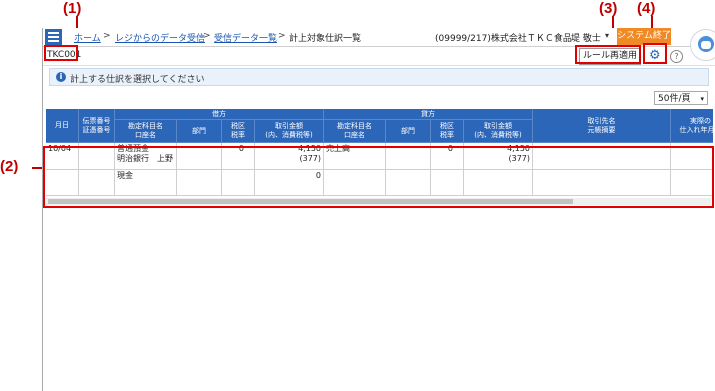 The image size is (715, 391). Describe the element at coordinates (692, 126) in the screenshot. I see `header-actual-date: 実際の仕入れ年月日` at that location.